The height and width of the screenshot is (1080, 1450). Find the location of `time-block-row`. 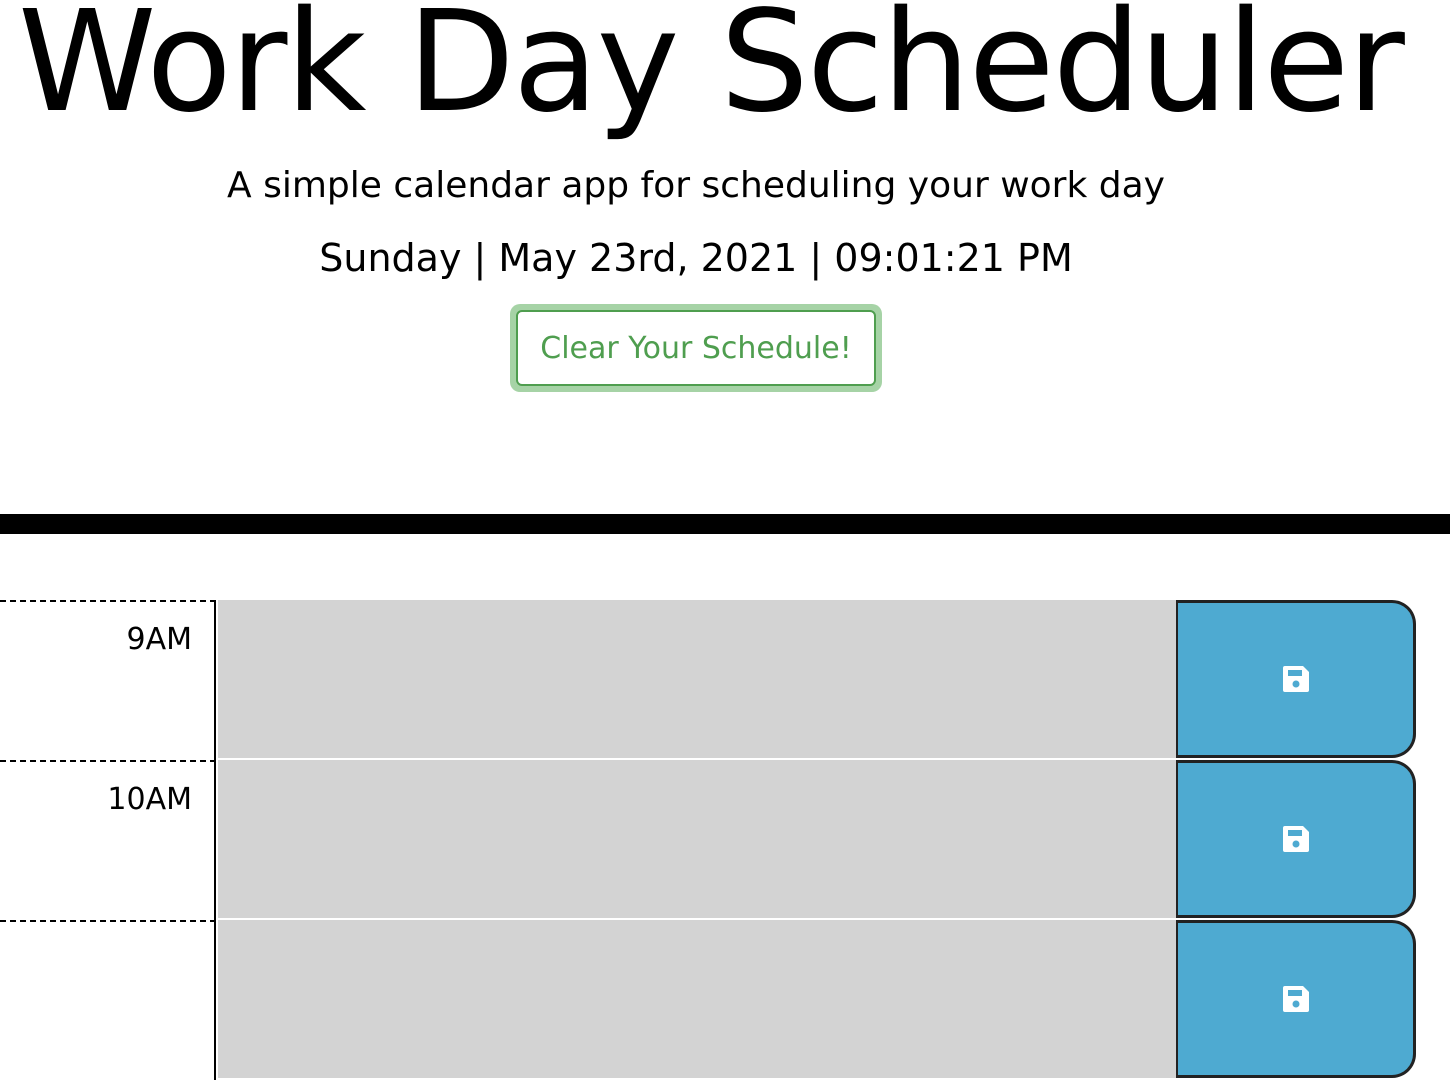

time-block-row is located at coordinates (725, 1000).